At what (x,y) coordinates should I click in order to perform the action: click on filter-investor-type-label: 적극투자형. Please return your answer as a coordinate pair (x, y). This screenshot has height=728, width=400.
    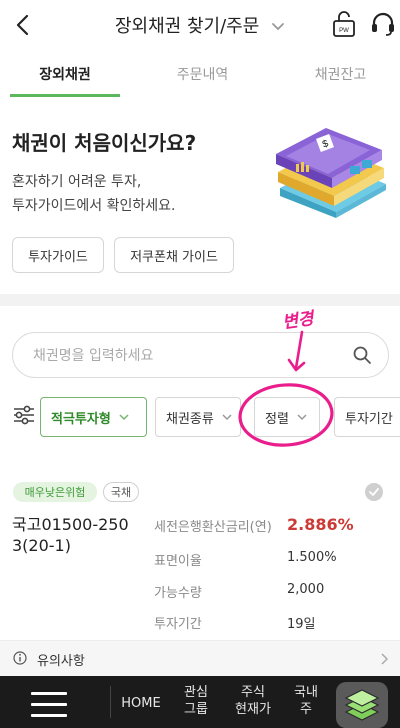
    Looking at the image, I should click on (81, 419).